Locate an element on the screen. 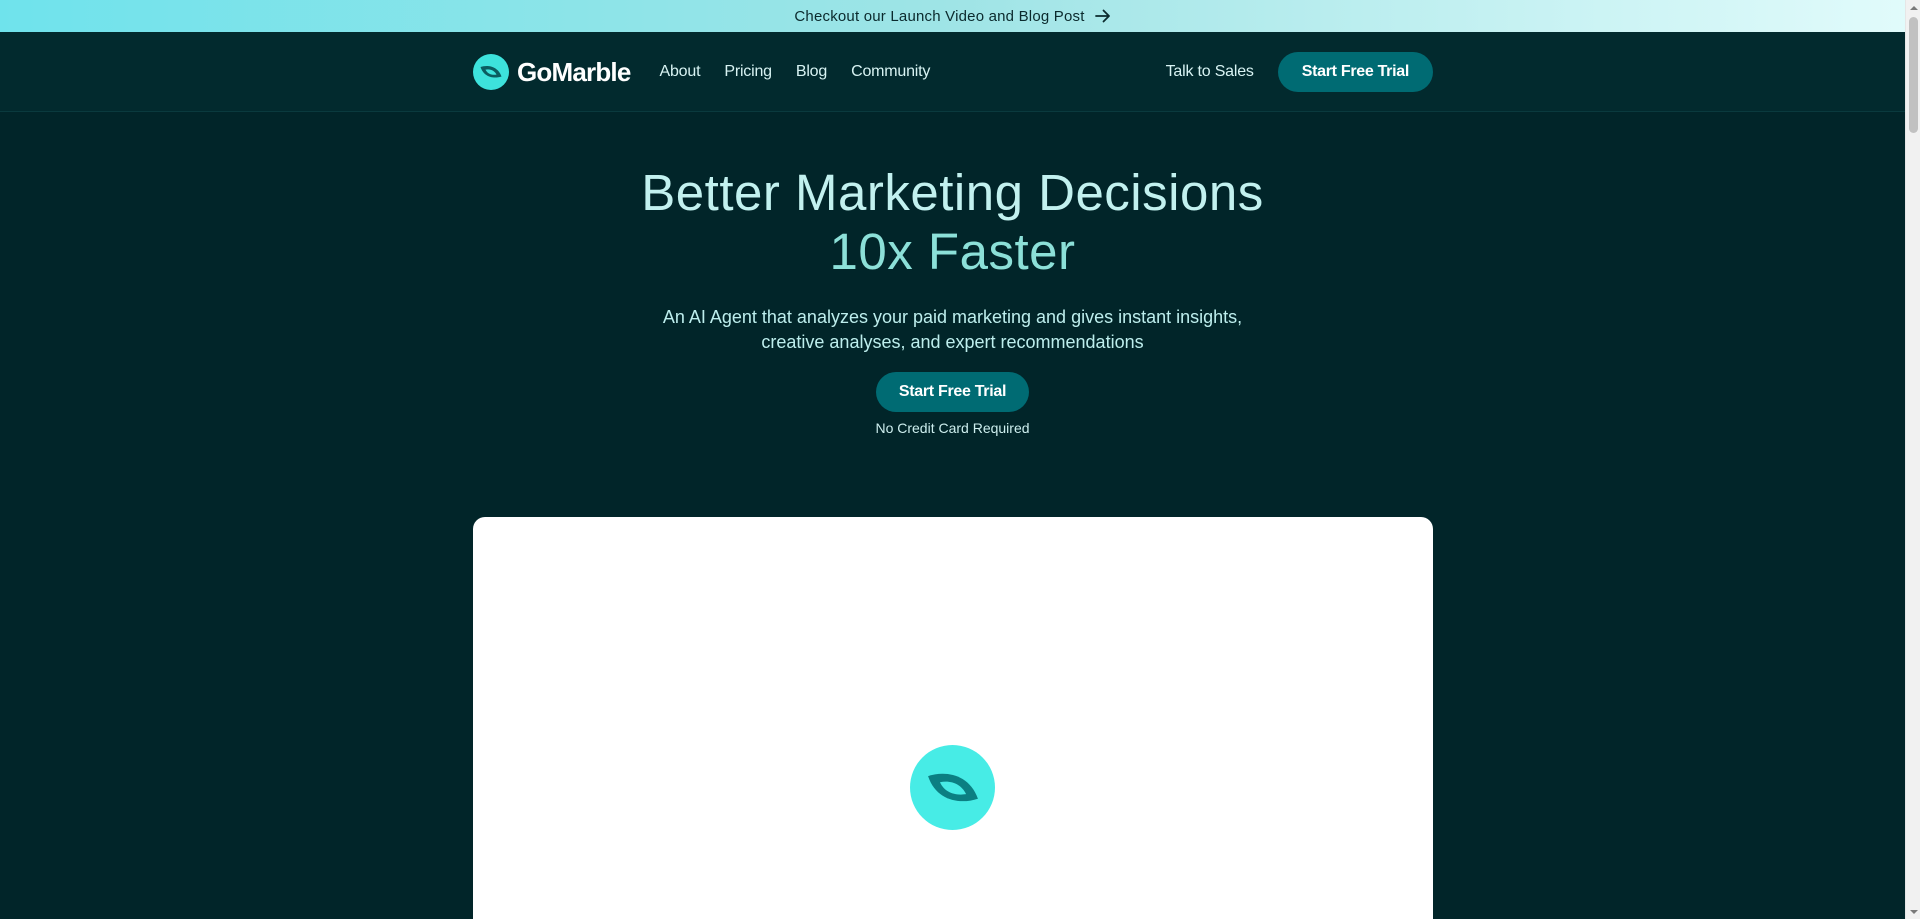 This screenshot has height=919, width=1920. logo-link: GoMarble is located at coordinates (552, 72).